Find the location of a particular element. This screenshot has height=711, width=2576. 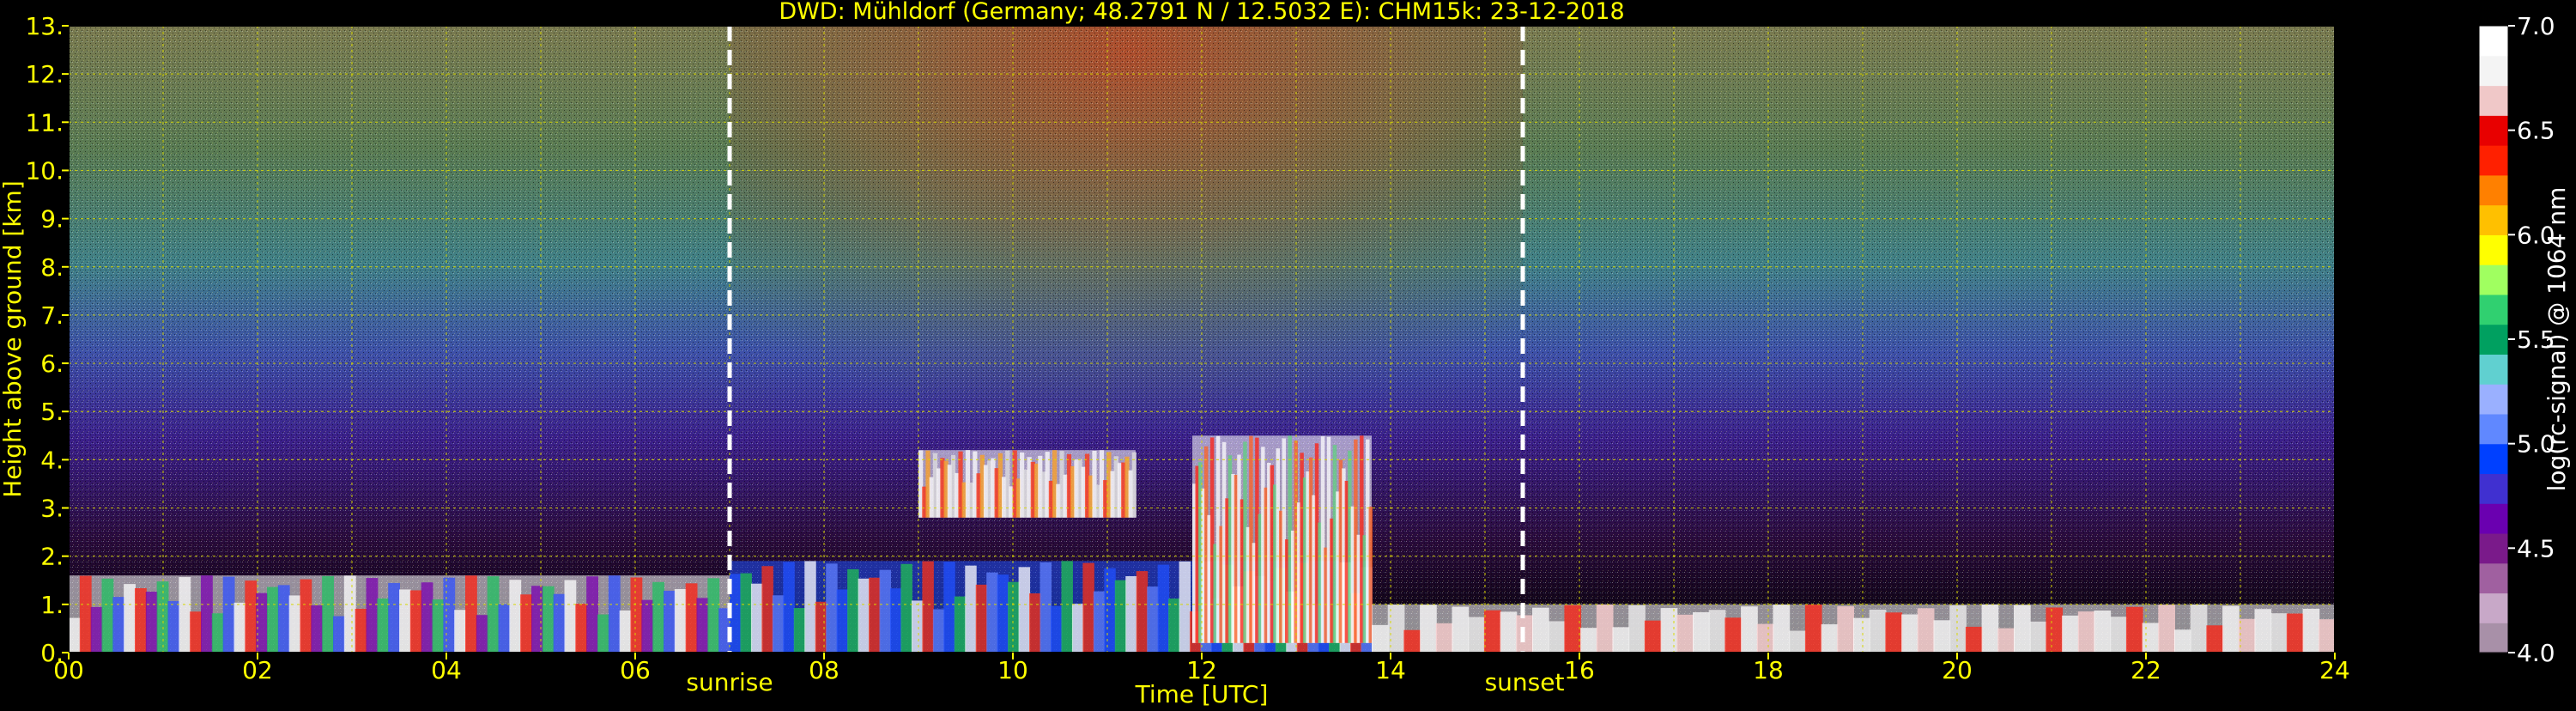

colorbar-tick-label: 6.5 is located at coordinates (2536, 131).